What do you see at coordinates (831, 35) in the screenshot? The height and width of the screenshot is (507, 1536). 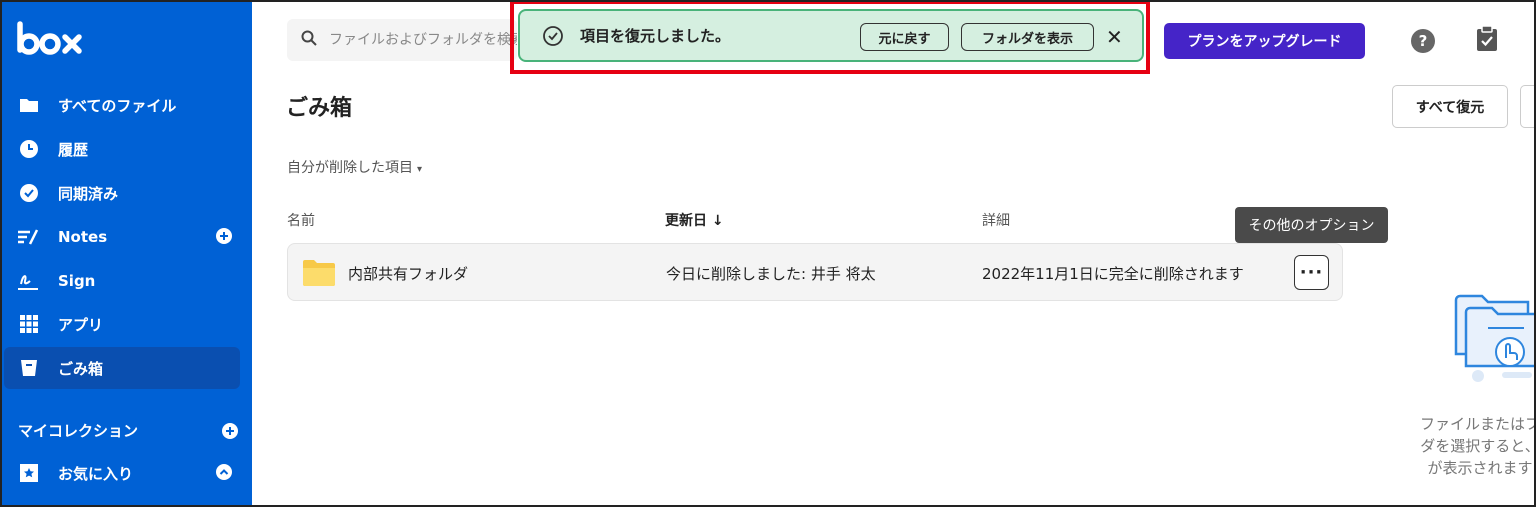 I see `restore-toast: 項目を復元しました。 元に戻す フォルダを表示 ✕` at bounding box center [831, 35].